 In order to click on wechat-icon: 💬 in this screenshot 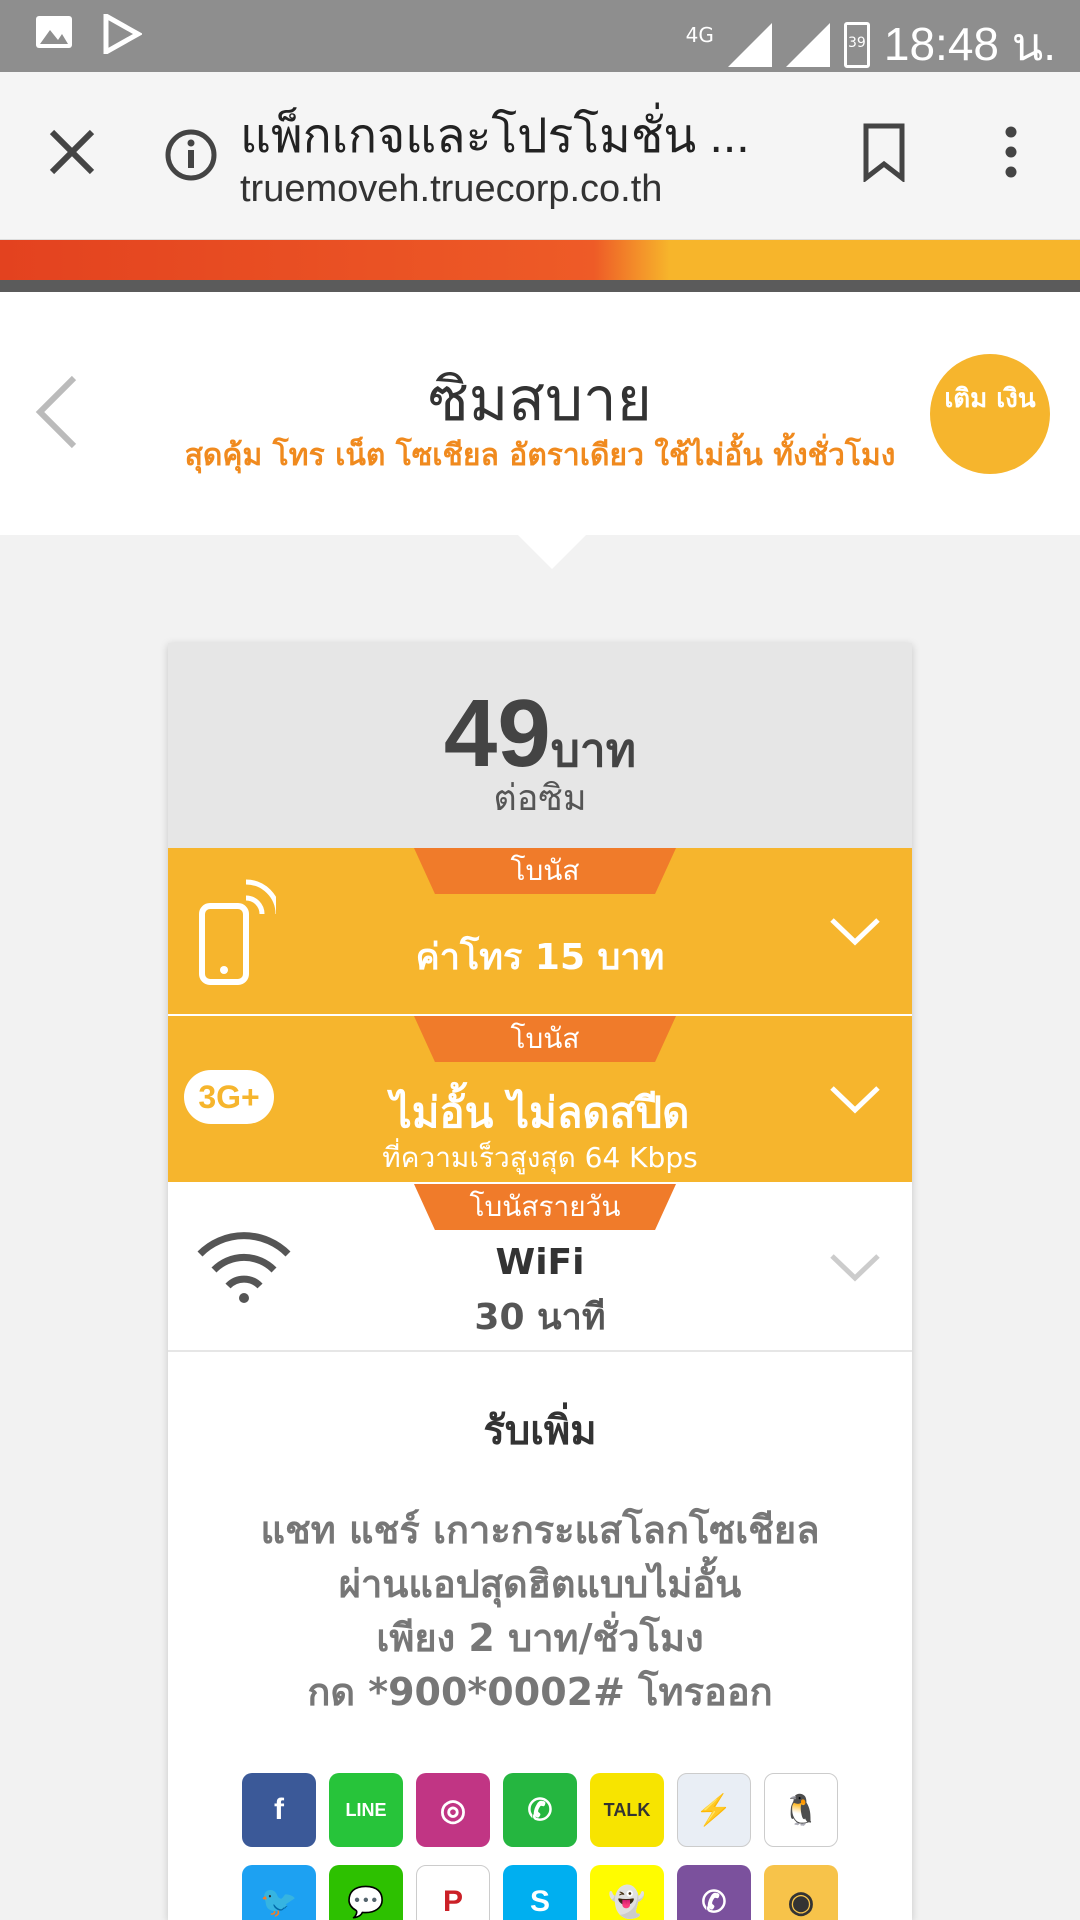, I will do `click(366, 1892)`.